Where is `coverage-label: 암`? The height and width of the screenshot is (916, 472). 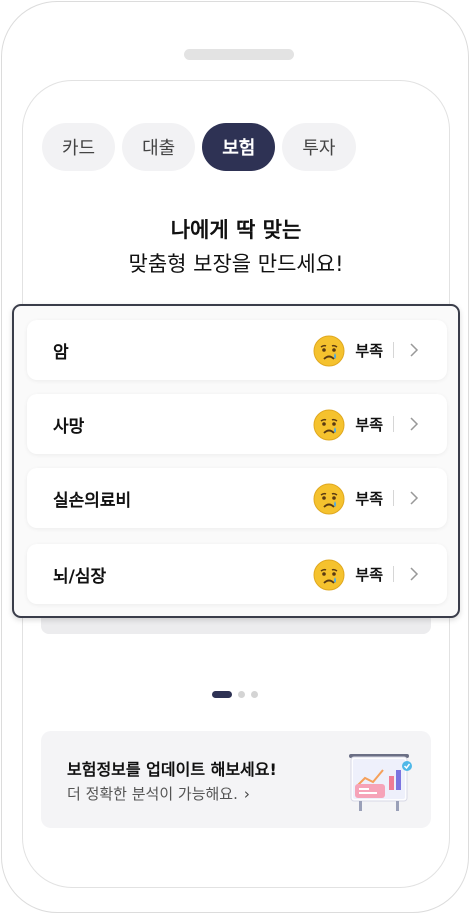 coverage-label: 암 is located at coordinates (61, 352).